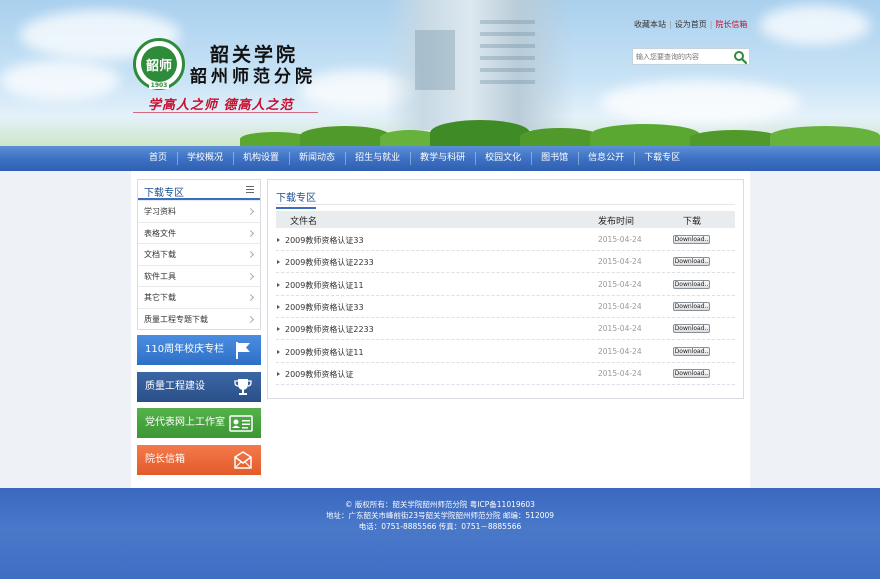  I want to click on branch-name: 韶州师范分院, so click(253, 77).